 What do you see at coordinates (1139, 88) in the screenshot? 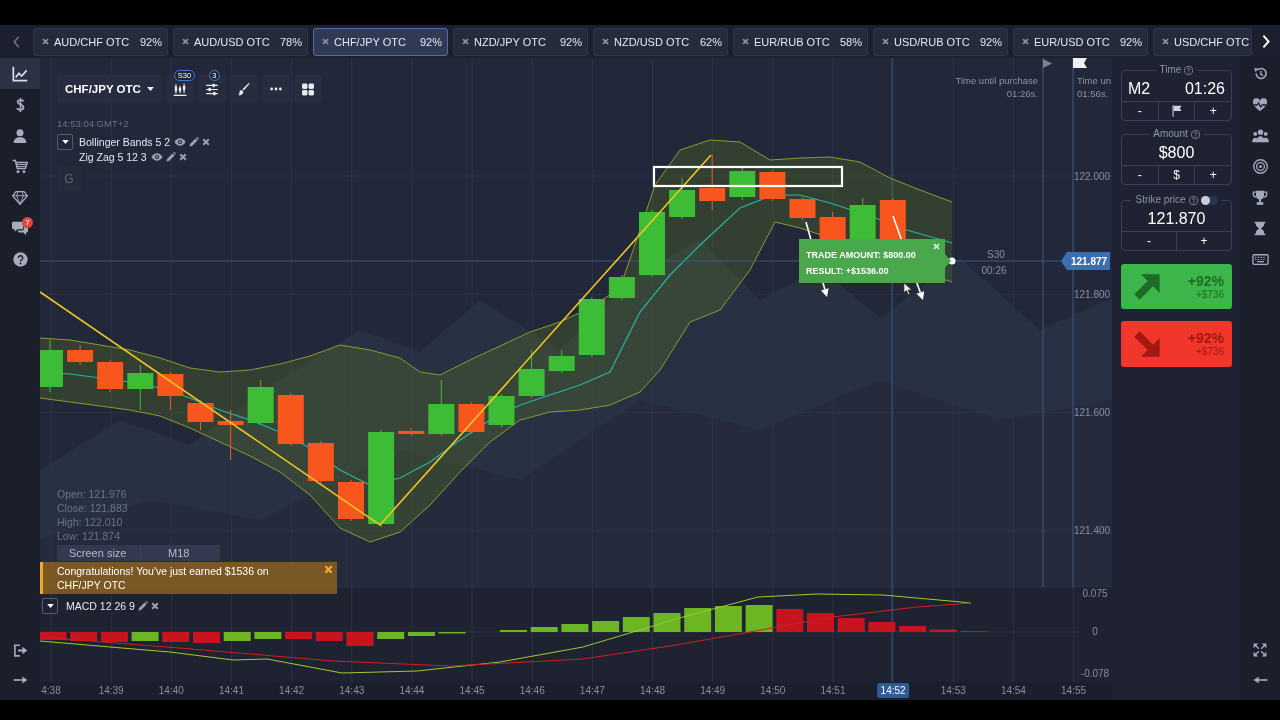
I see `timeframe-value: M2` at bounding box center [1139, 88].